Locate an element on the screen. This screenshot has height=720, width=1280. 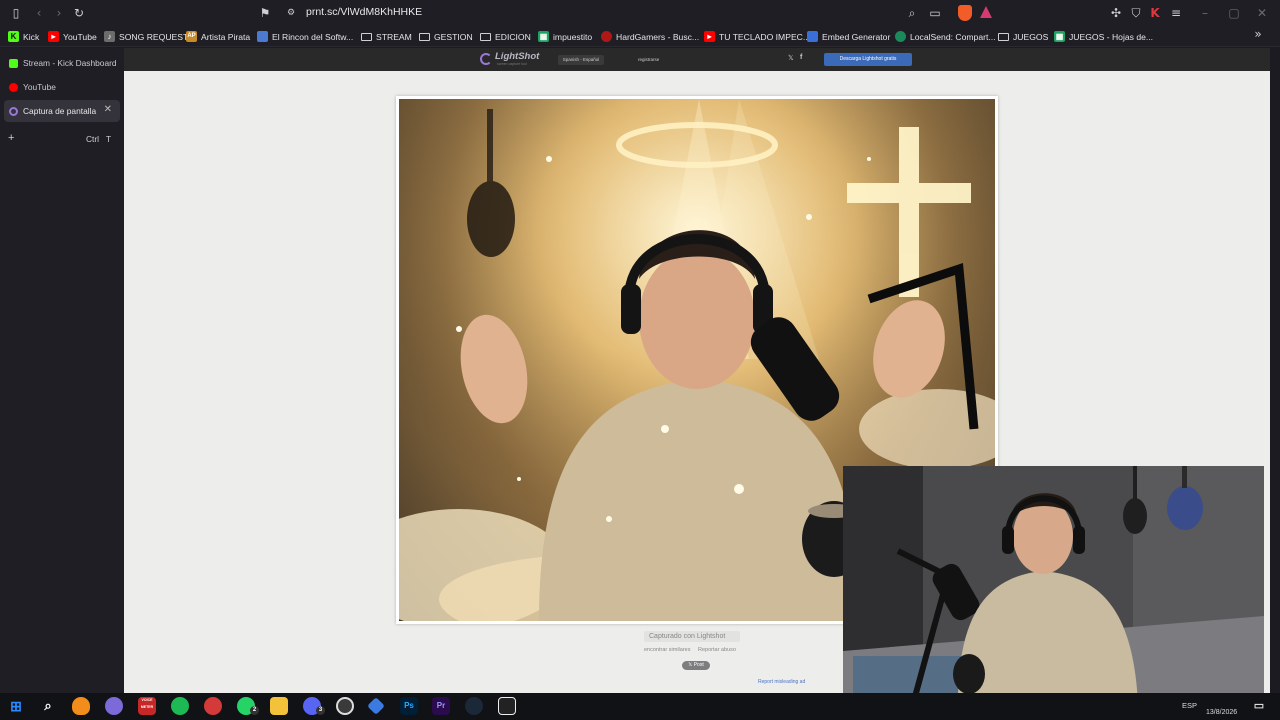
voicemeeter-icon: VOICE METER is located at coordinates (147, 706).